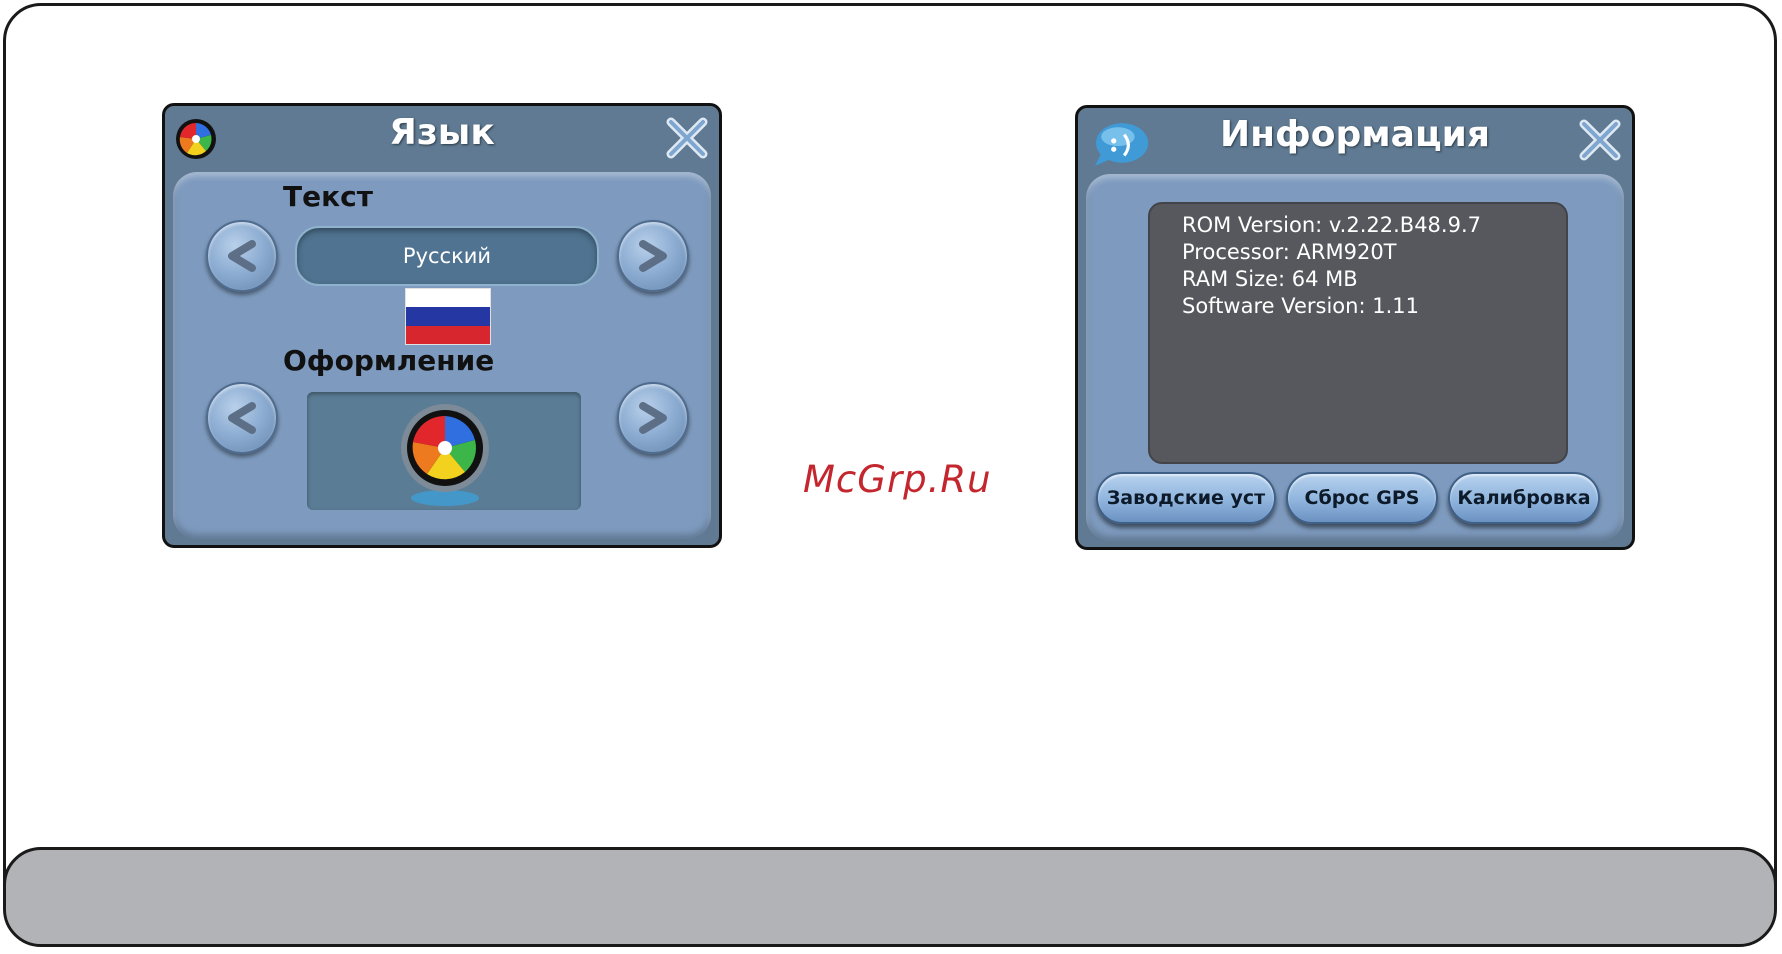  I want to click on dialog-title: Язык, so click(442, 132).